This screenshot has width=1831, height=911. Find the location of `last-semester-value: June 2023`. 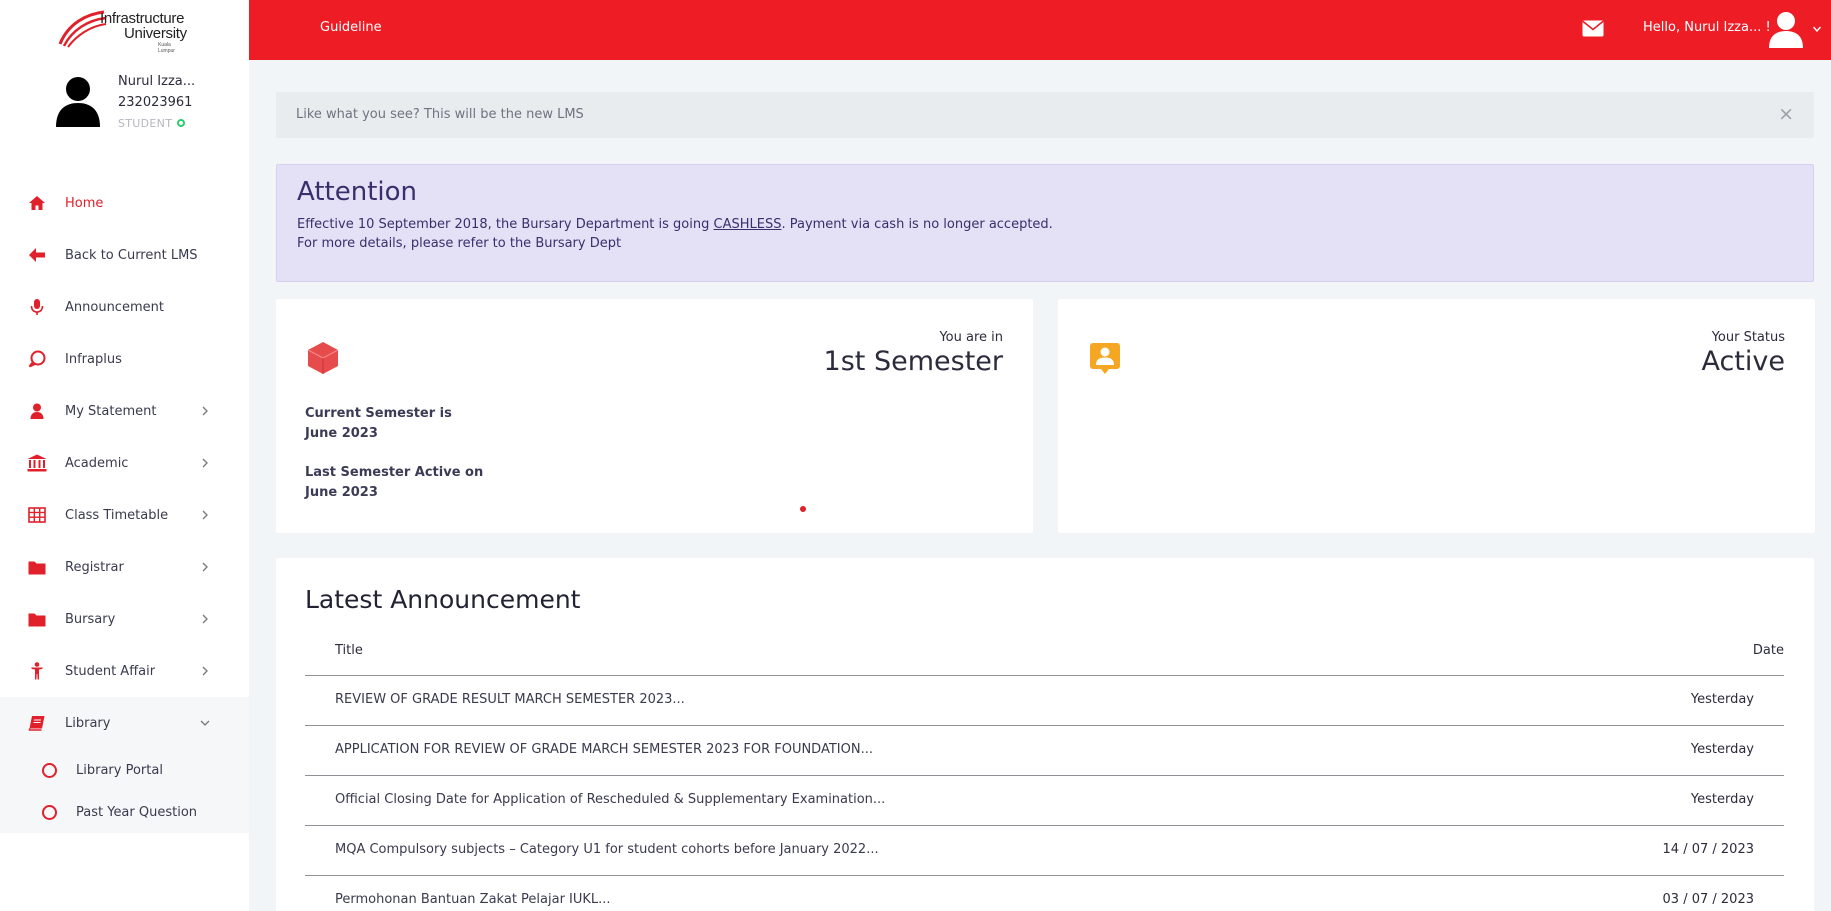

last-semester-value: June 2023 is located at coordinates (341, 492).